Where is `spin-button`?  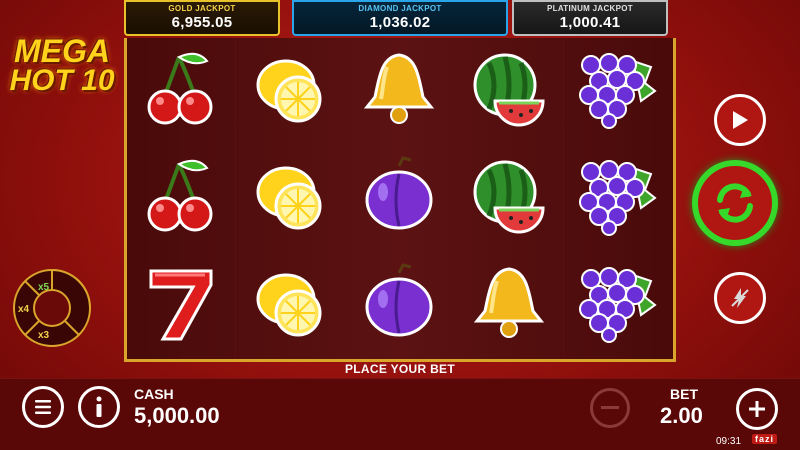
spin-button is located at coordinates (735, 203).